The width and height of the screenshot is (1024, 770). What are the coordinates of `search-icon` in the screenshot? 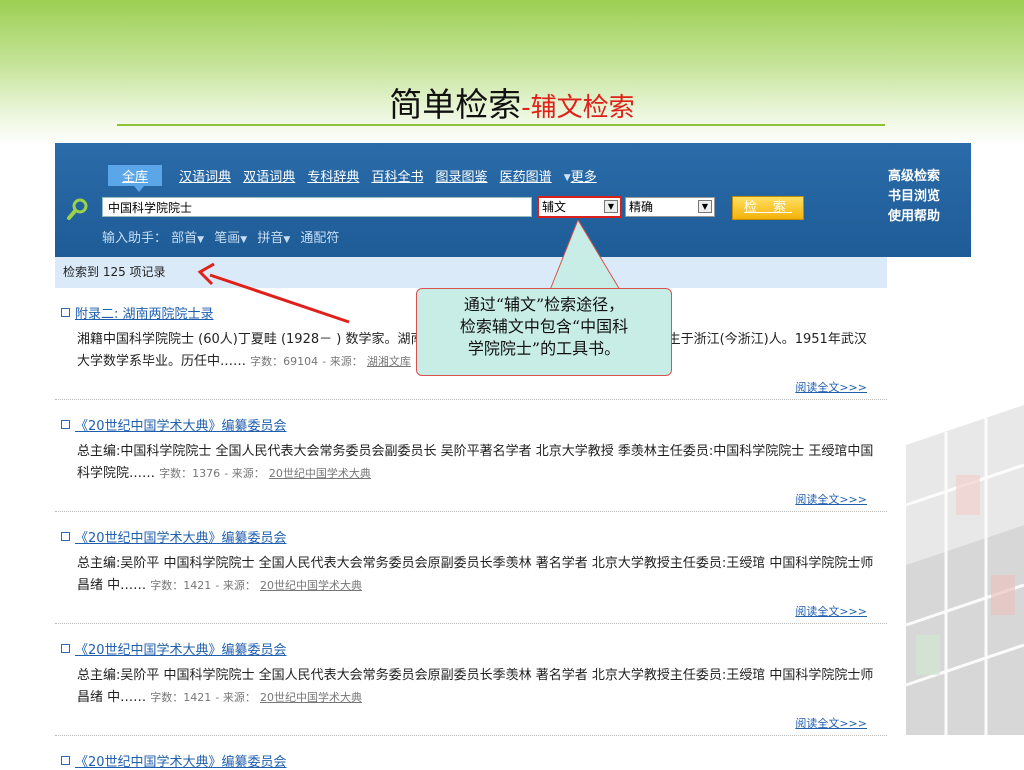 It's located at (77, 209).